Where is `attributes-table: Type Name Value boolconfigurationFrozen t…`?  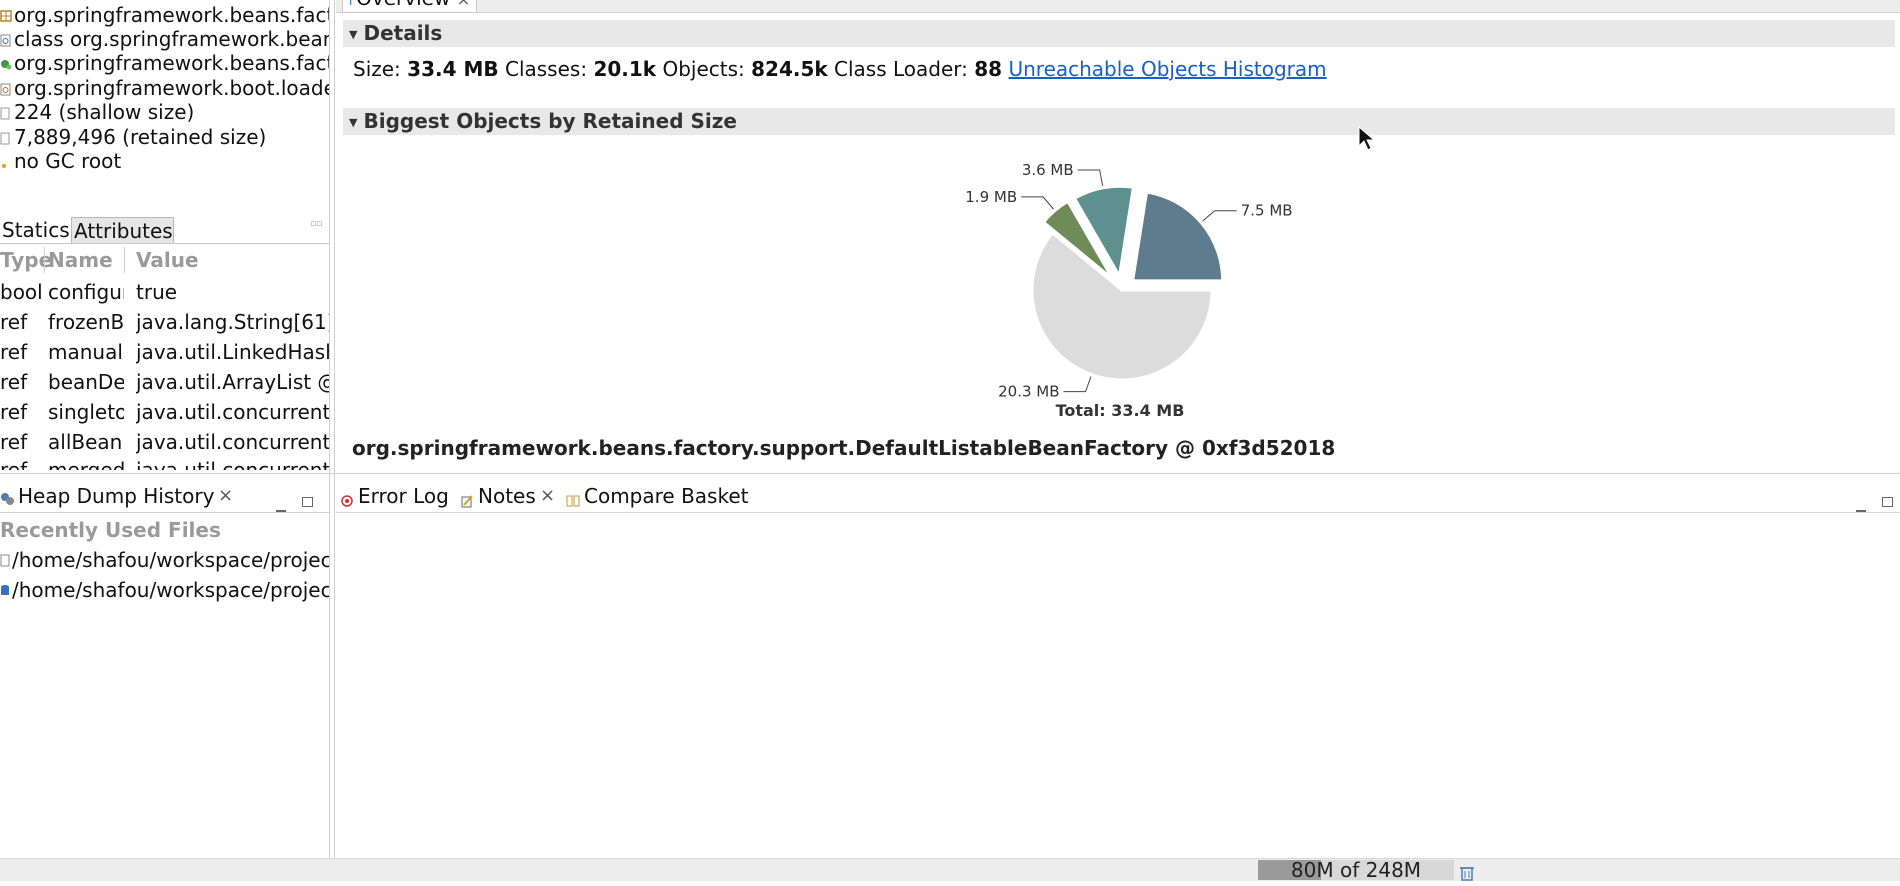
attributes-table: Type Name Value boolconfigurationFrozen t… is located at coordinates (164, 357).